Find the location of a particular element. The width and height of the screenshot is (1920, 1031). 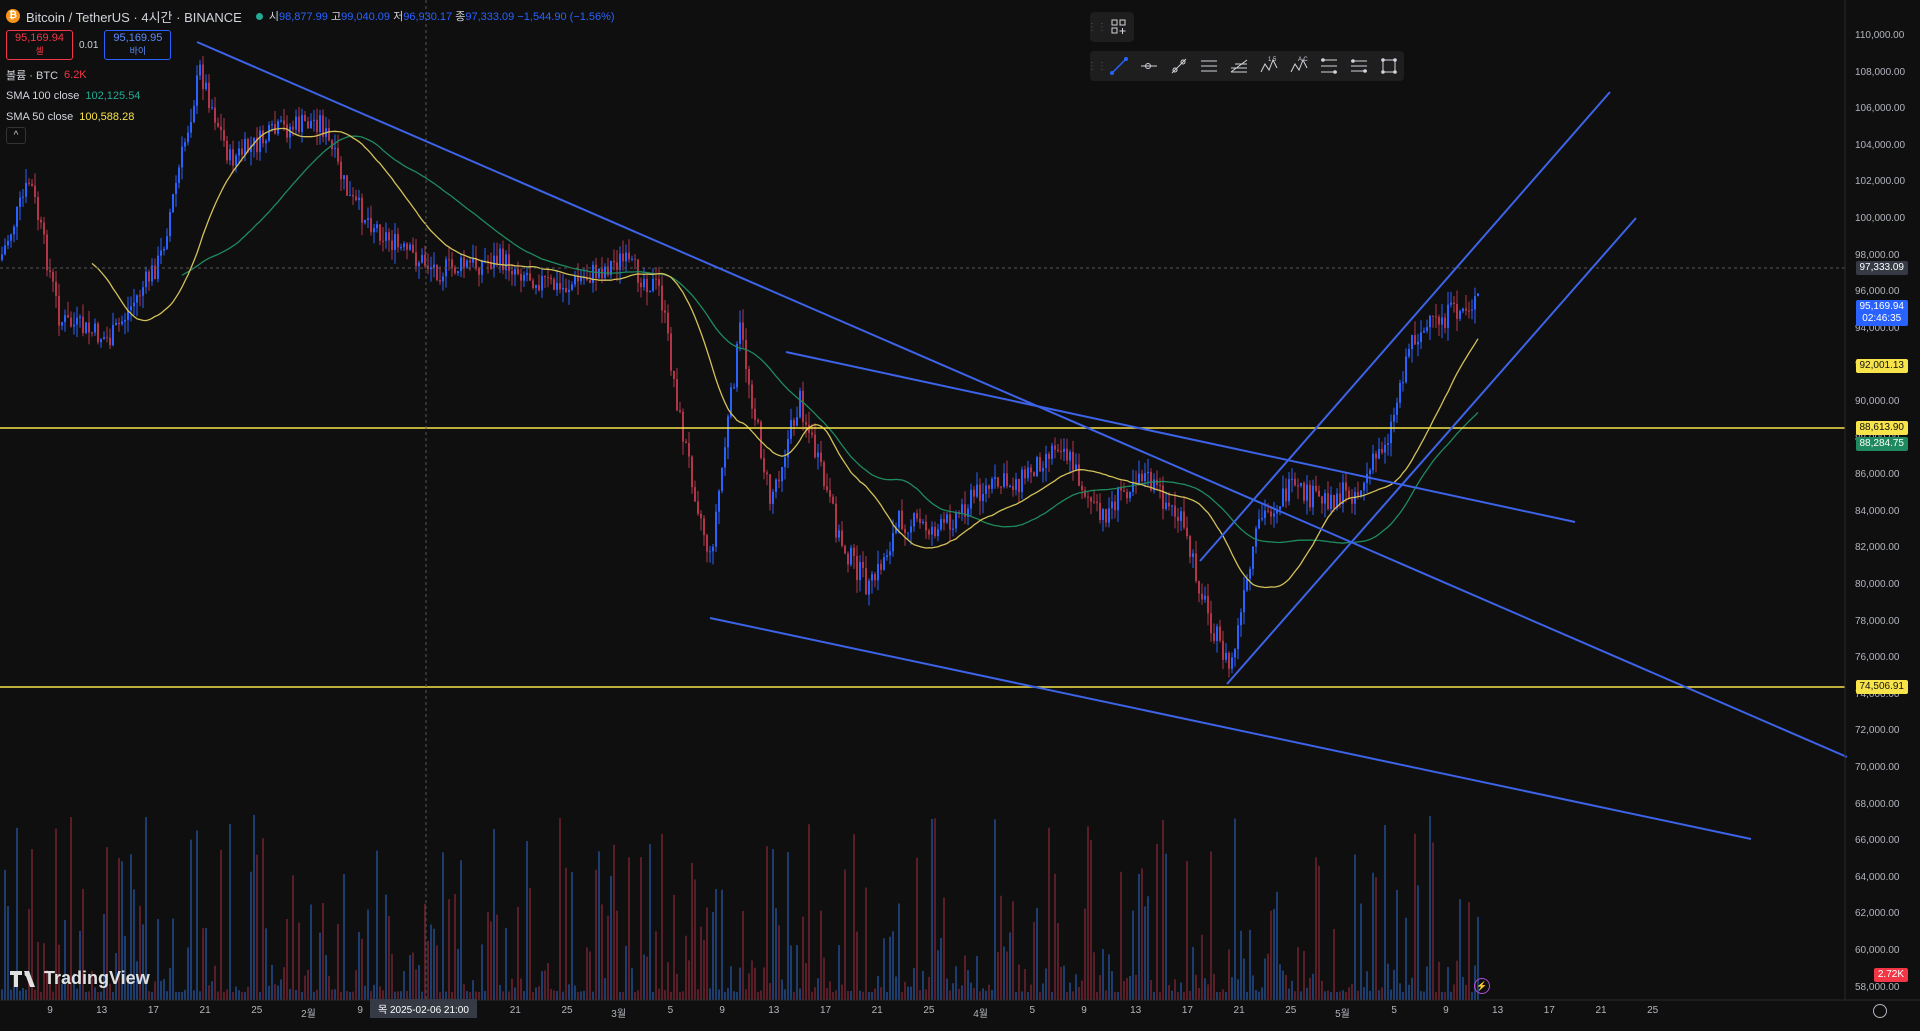

tradingview-logo-text: TradingView is located at coordinates (97, 978).